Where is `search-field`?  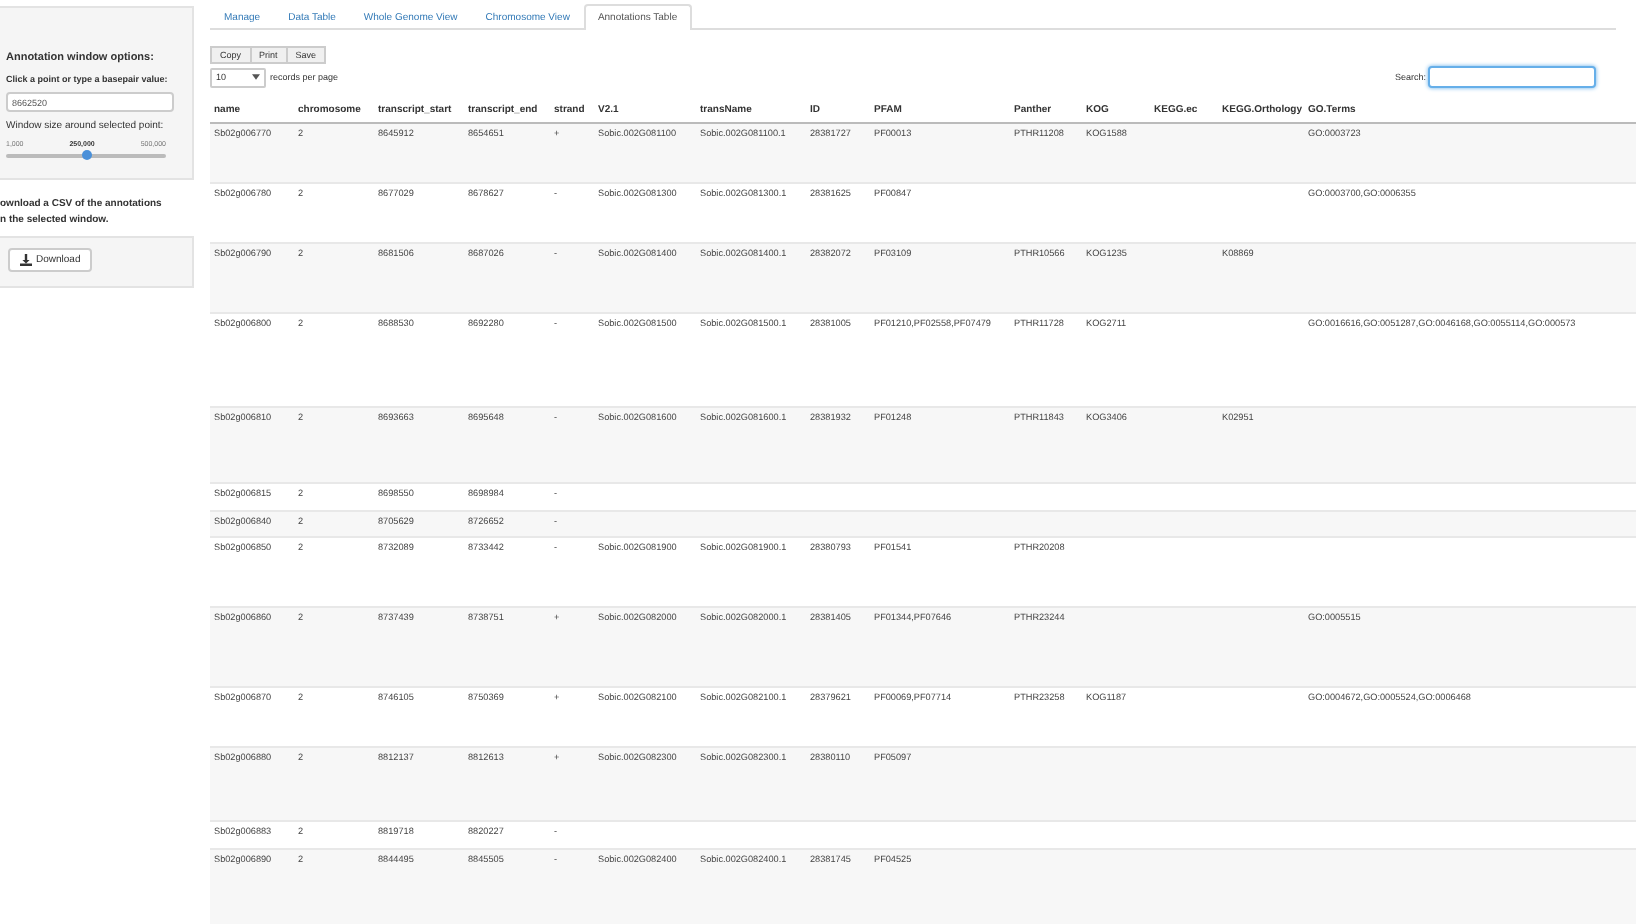 search-field is located at coordinates (1512, 77).